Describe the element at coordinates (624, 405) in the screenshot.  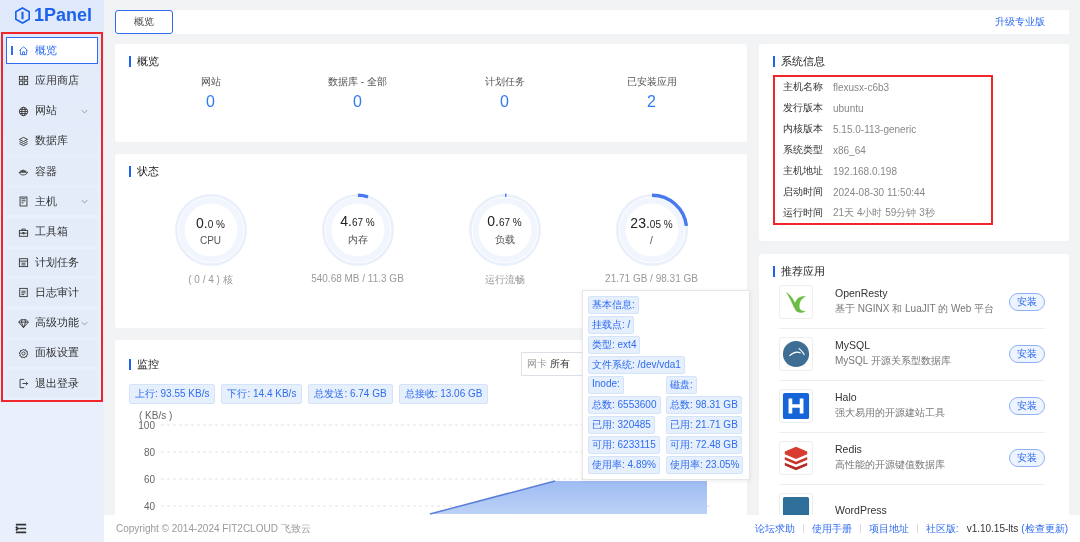
I see `info-tag: 总数: 6553600` at that location.